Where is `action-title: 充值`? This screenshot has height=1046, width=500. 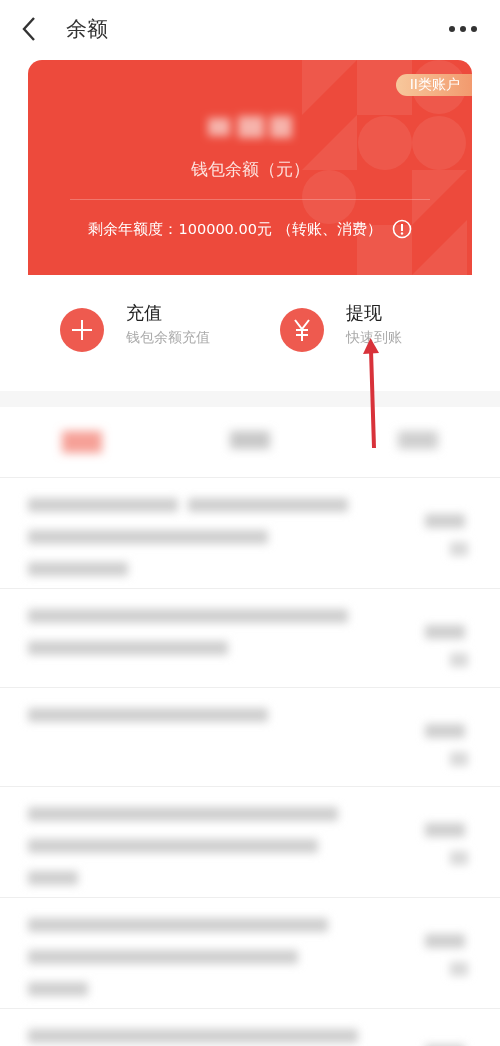 action-title: 充值 is located at coordinates (168, 313).